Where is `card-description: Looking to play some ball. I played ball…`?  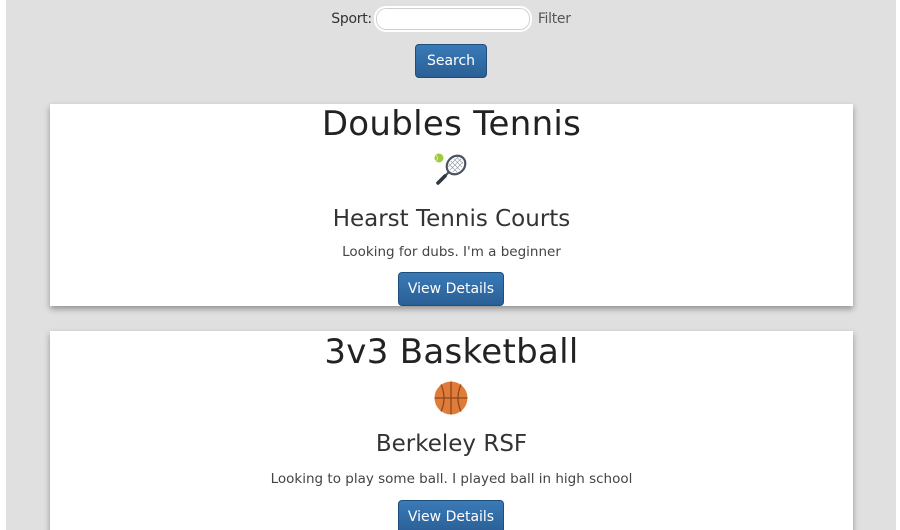
card-description: Looking to play some ball. I played ball… is located at coordinates (451, 479).